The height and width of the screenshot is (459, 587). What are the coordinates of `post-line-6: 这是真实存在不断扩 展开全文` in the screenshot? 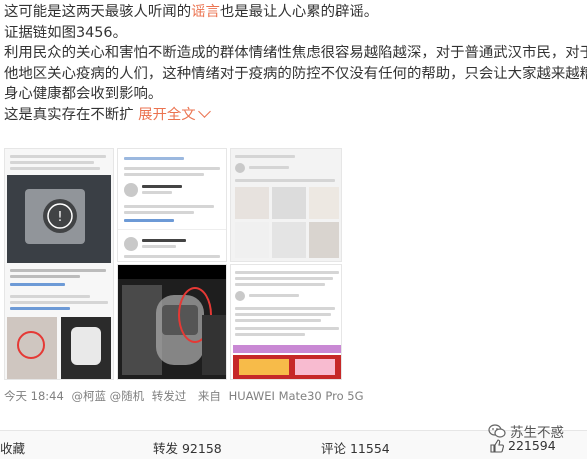 It's located at (295, 115).